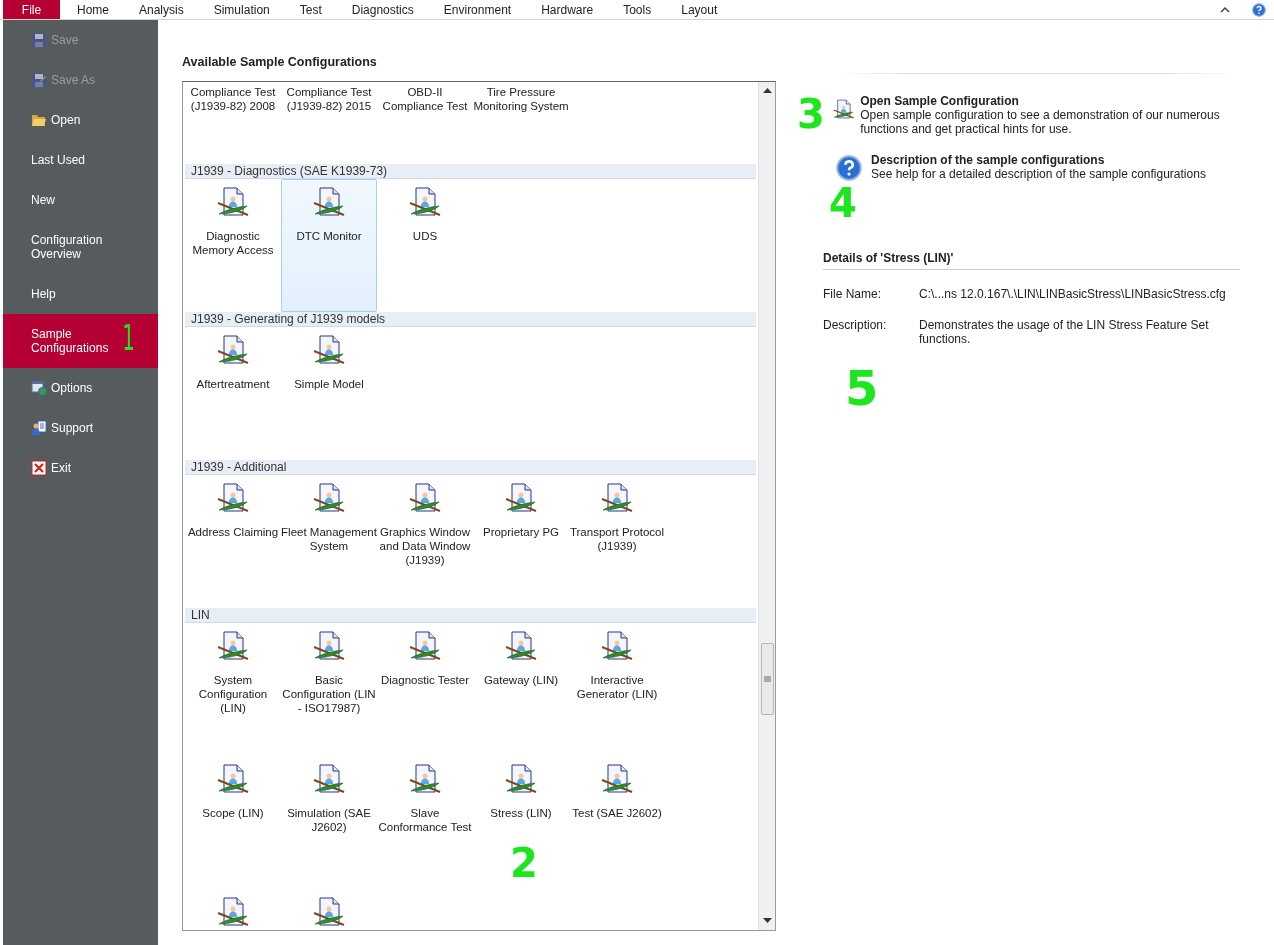  Describe the element at coordinates (93, 9) in the screenshot. I see `menu-item: Home` at that location.